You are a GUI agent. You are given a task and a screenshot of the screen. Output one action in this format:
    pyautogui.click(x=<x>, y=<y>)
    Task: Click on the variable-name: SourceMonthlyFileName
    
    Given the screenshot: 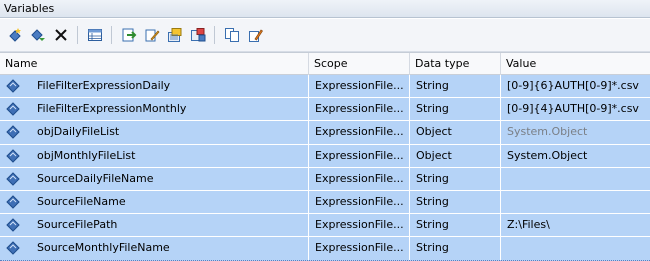 What is the action you would take?
    pyautogui.click(x=103, y=248)
    